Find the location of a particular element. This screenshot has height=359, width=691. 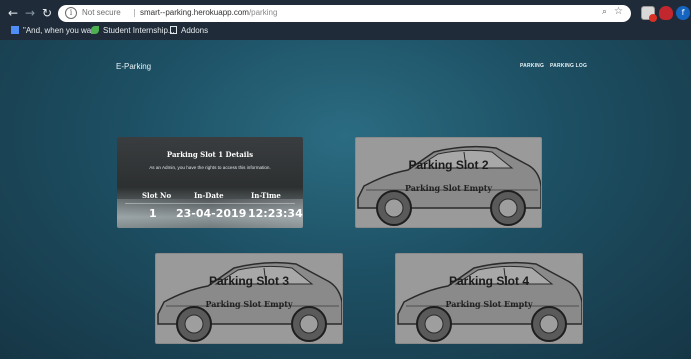

slot-3-card: Parking Slot 3 Parking Slot Empty is located at coordinates (249, 298).